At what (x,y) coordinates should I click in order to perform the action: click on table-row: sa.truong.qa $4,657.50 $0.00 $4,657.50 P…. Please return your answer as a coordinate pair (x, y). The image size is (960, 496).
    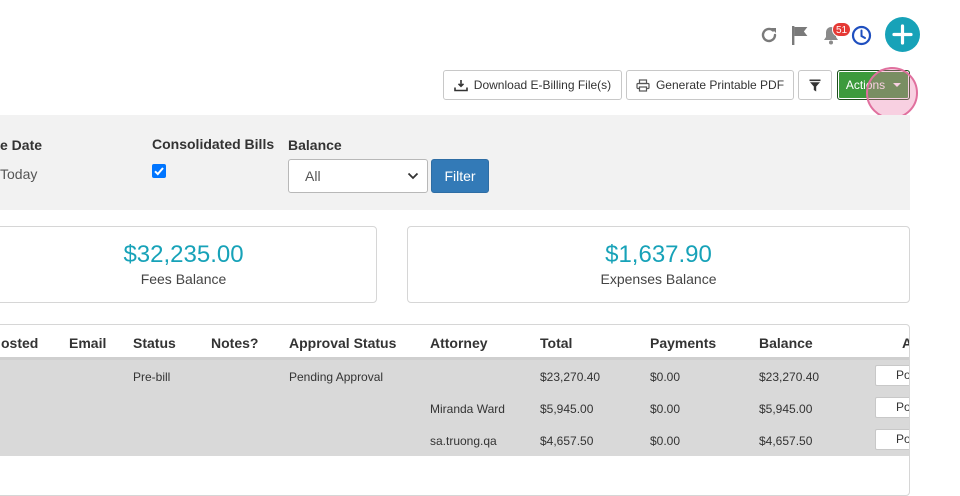
    Looking at the image, I should click on (454, 440).